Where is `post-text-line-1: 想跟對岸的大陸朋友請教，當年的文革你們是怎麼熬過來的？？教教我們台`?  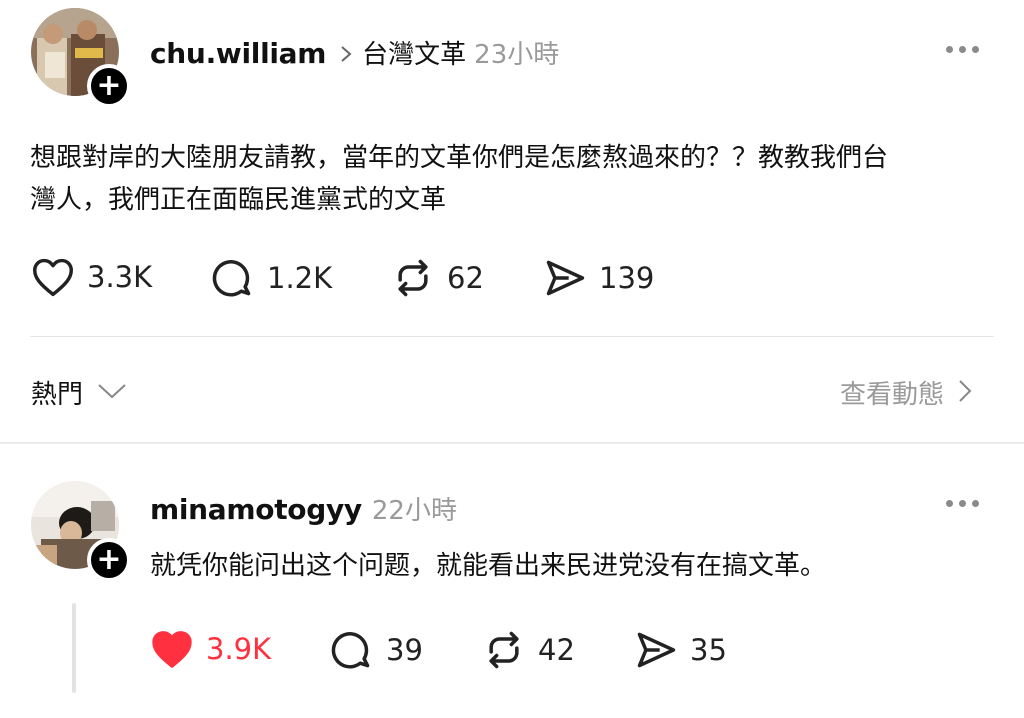
post-text-line-1: 想跟對岸的大陸朋友請教，當年的文革你們是怎麼熬過來的？？教教我們台 is located at coordinates (459, 158).